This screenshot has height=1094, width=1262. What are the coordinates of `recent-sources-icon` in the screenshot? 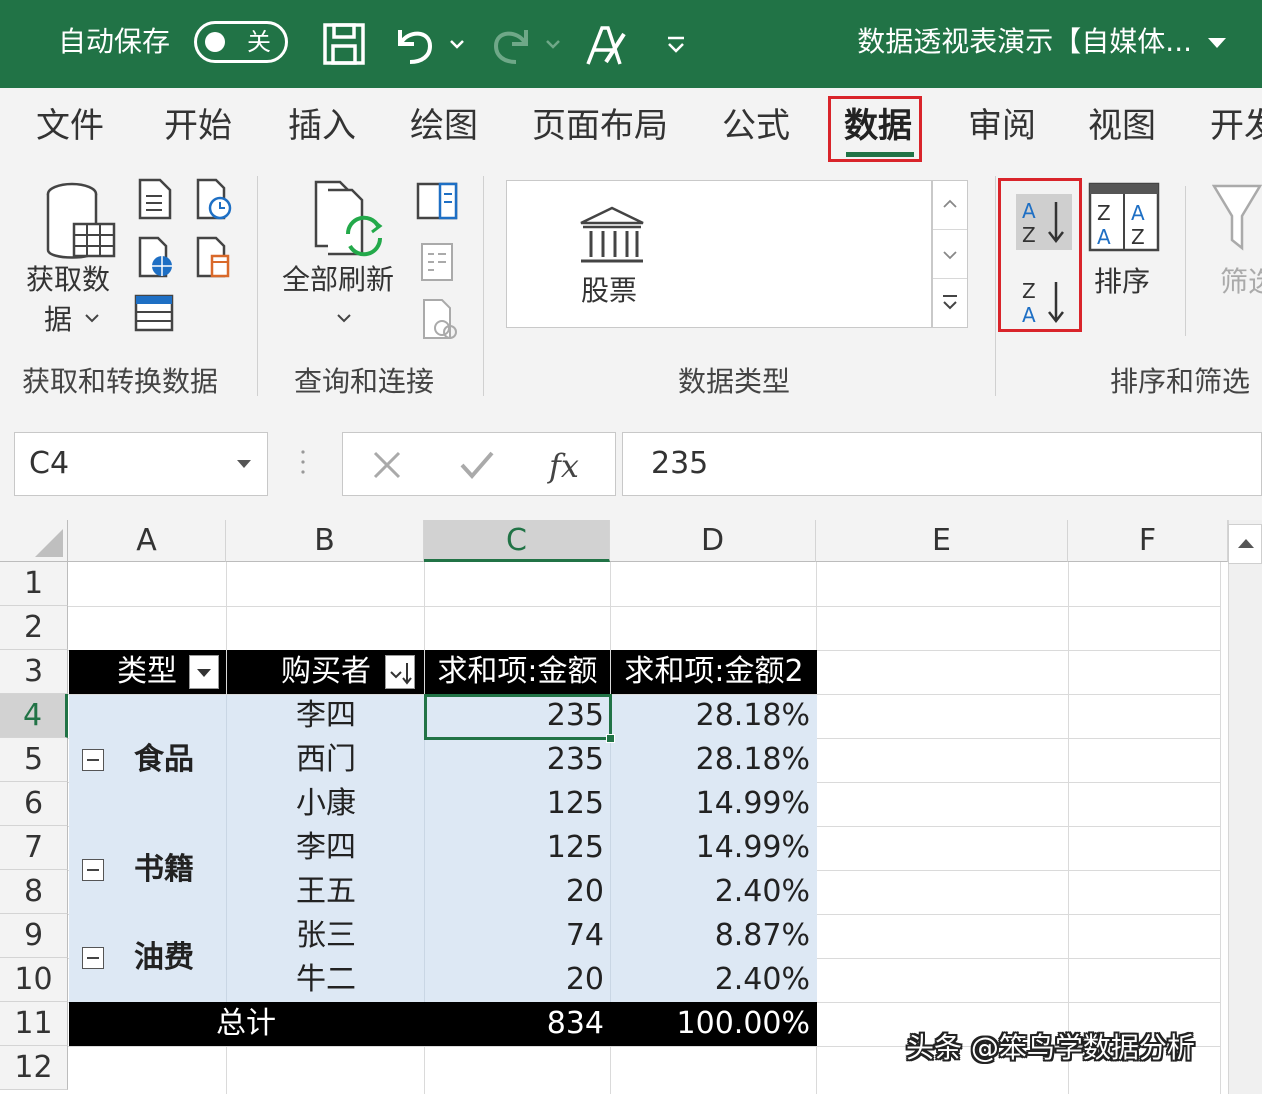 It's located at (214, 199).